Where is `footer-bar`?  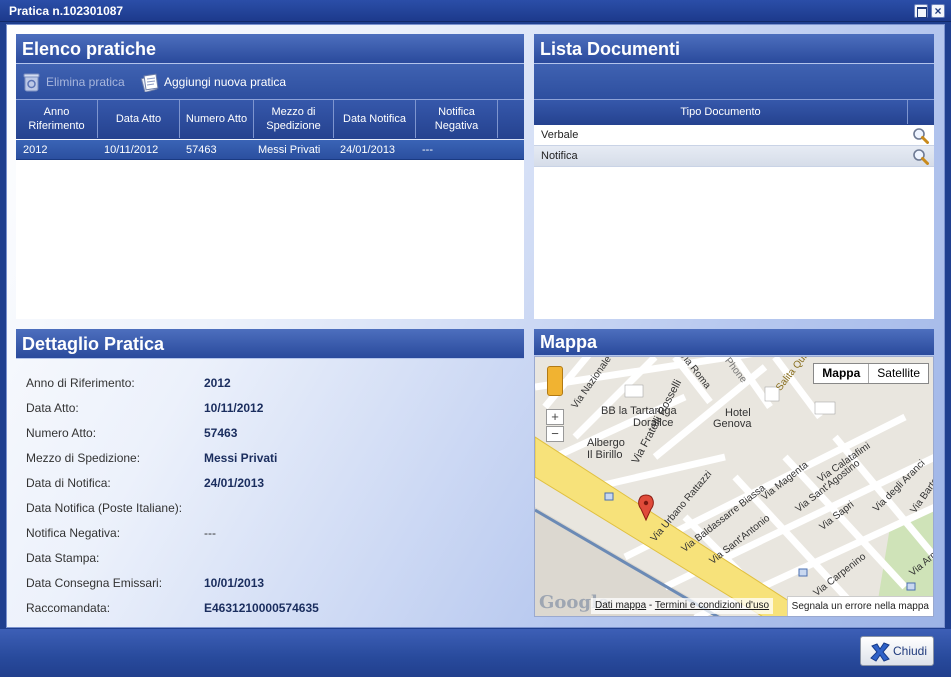 footer-bar is located at coordinates (475, 653).